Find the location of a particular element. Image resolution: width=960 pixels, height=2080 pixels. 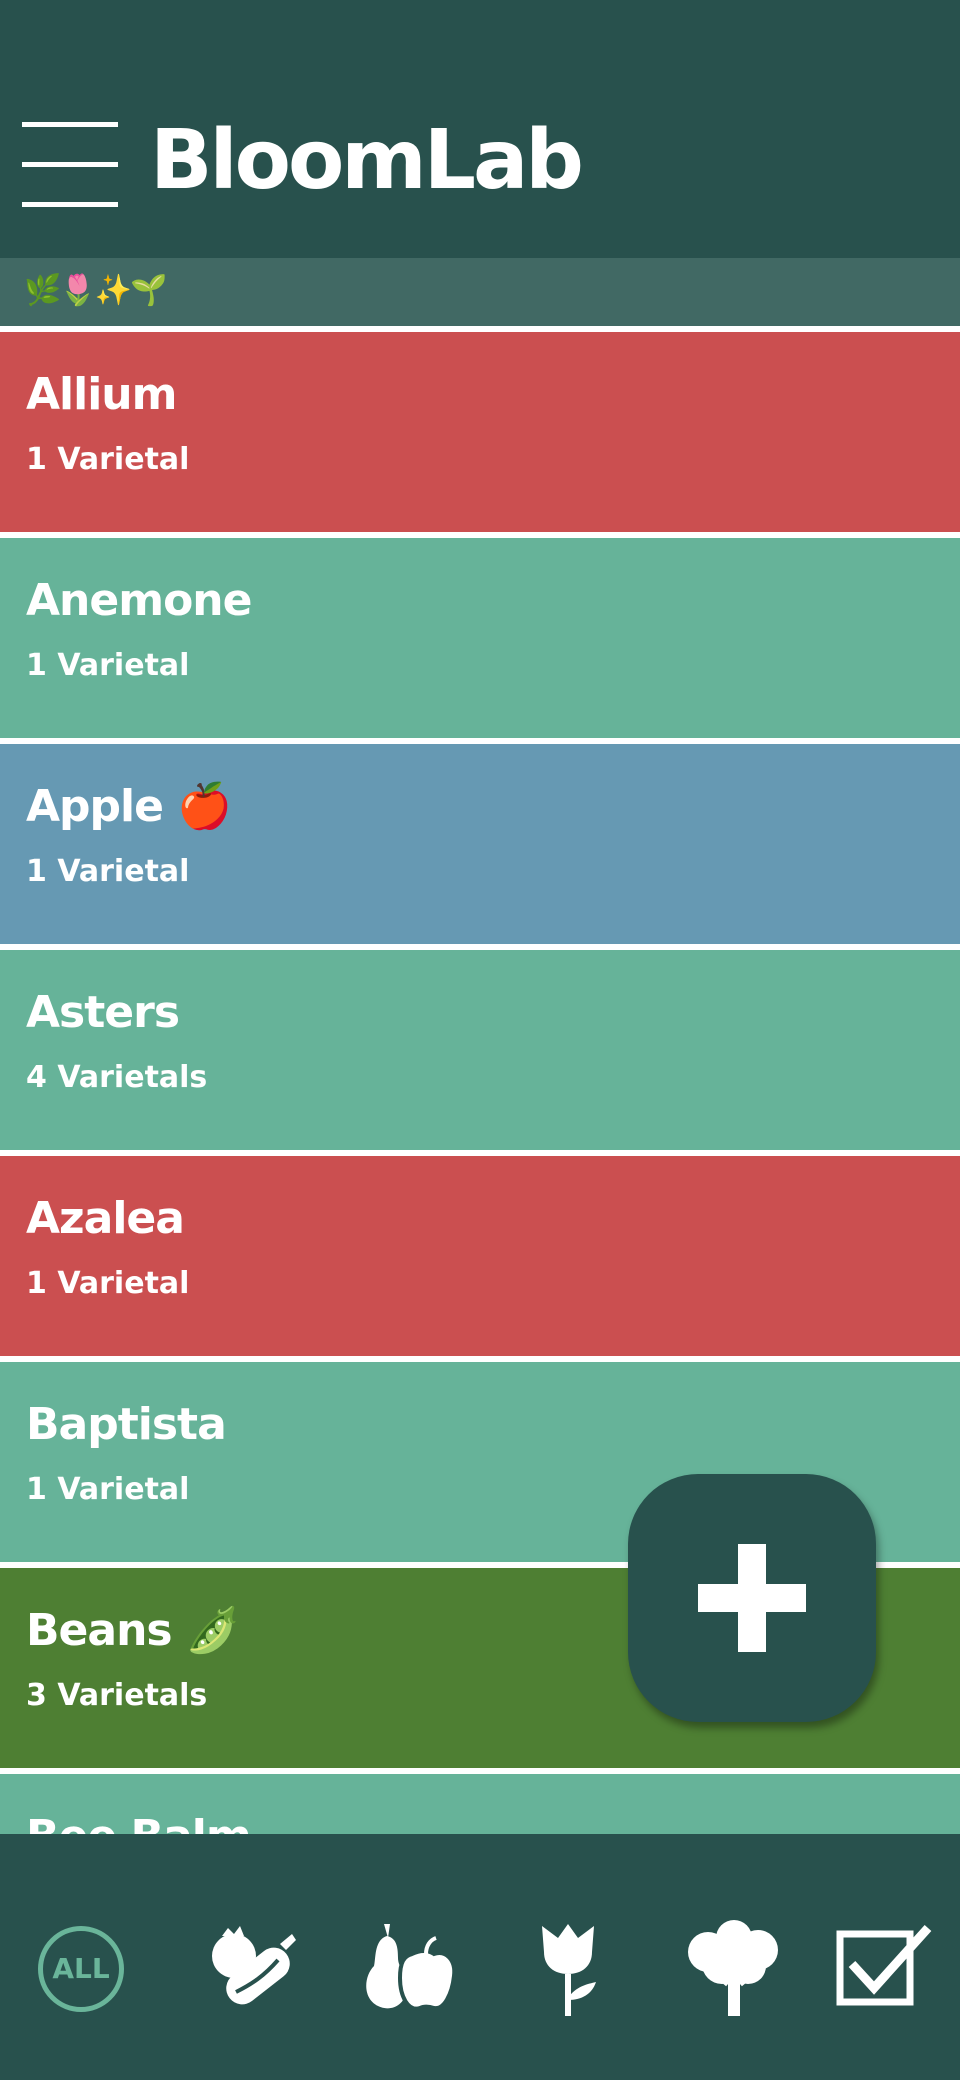

plant-name: Bee Balm is located at coordinates (139, 1821).